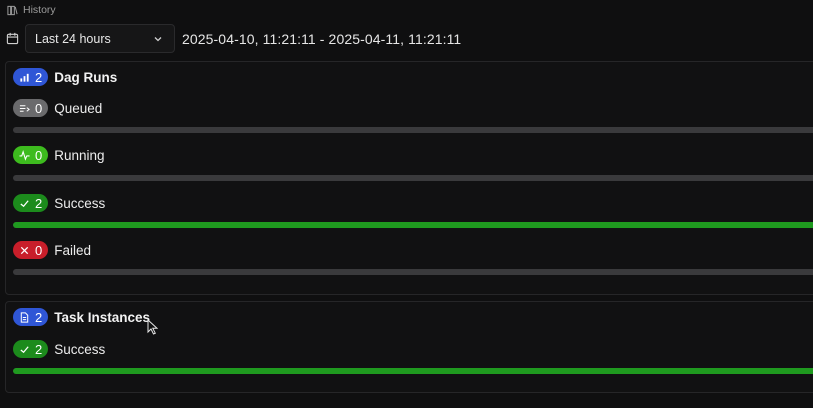 The height and width of the screenshot is (408, 813). I want to click on running-count: 0, so click(39, 155).